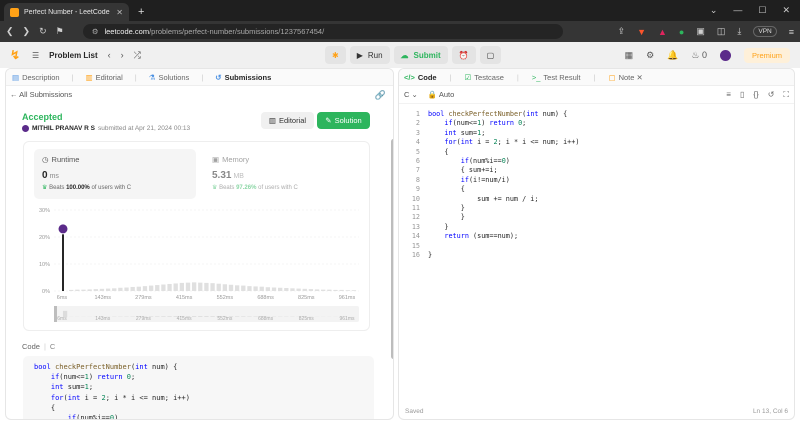 Image resolution: width=800 pixels, height=425 pixels. What do you see at coordinates (272, 120) in the screenshot?
I see `book-icon: ▥` at bounding box center [272, 120].